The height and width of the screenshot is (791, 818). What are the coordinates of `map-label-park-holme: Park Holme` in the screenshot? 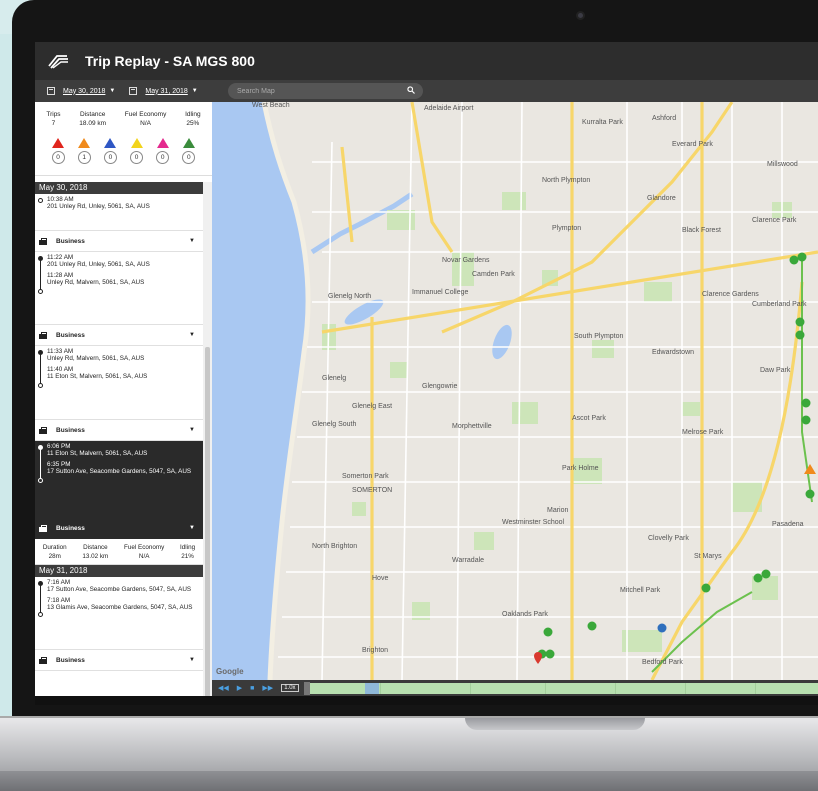 It's located at (580, 468).